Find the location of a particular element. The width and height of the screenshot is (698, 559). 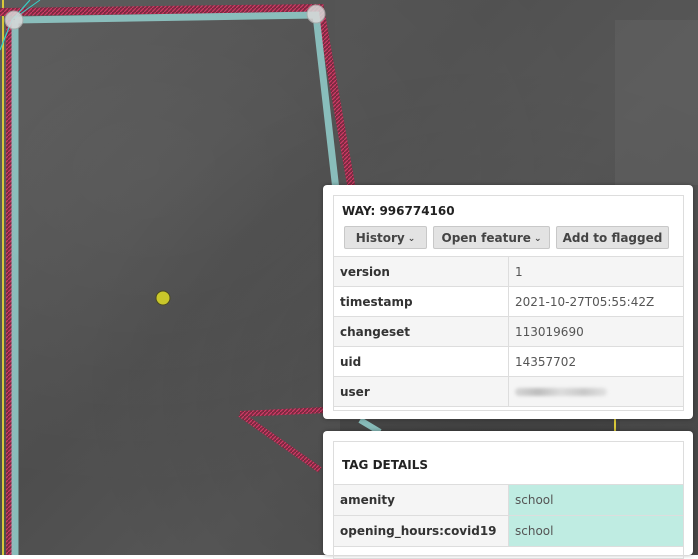

history-button-label: History is located at coordinates (380, 238).